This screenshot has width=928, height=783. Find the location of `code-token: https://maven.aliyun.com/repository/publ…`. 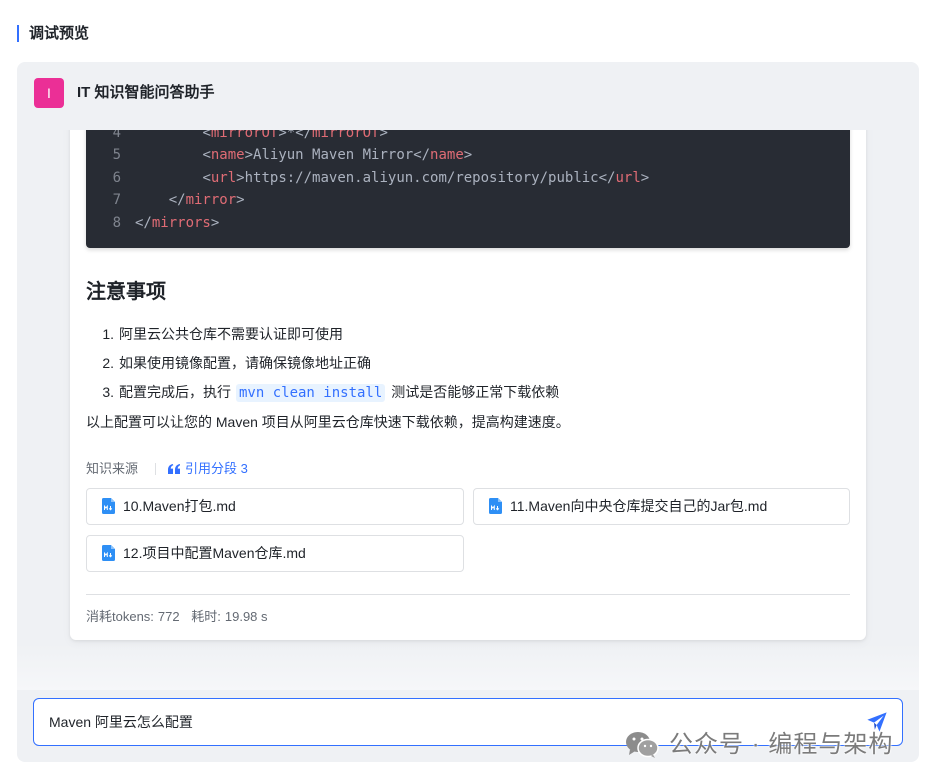

code-token: https://maven.aliyun.com/repository/publ… is located at coordinates (421, 177).